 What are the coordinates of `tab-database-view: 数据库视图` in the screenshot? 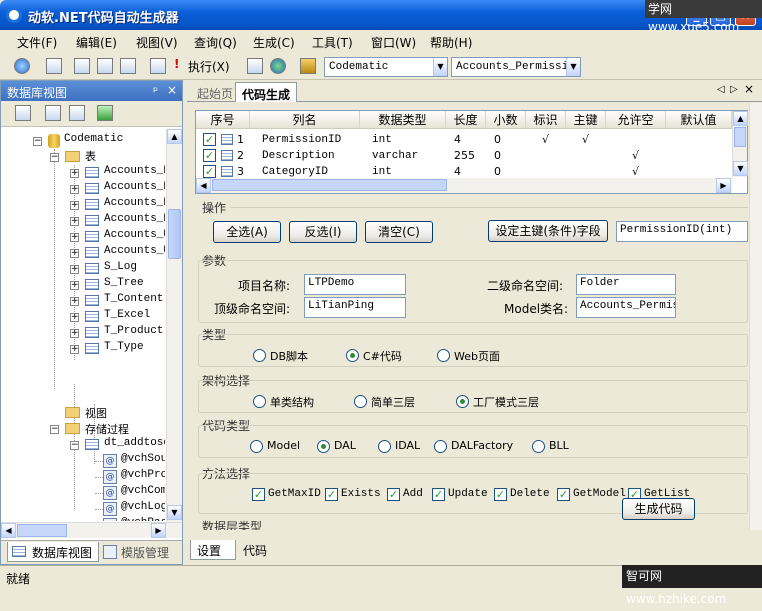 It's located at (53, 552).